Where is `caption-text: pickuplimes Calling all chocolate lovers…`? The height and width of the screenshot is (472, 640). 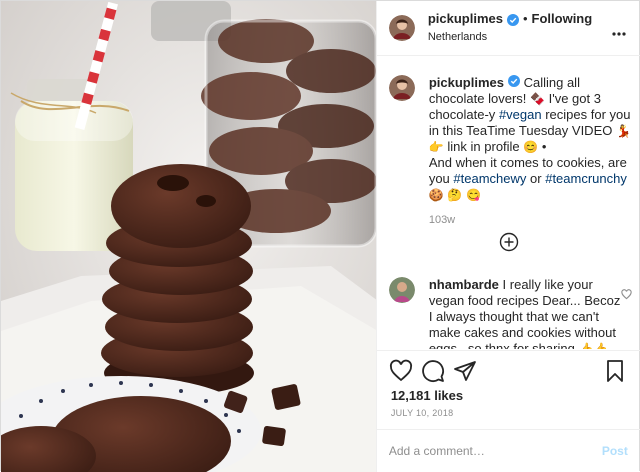 caption-text: pickuplimes Calling all chocolate lovers… is located at coordinates (532, 139).